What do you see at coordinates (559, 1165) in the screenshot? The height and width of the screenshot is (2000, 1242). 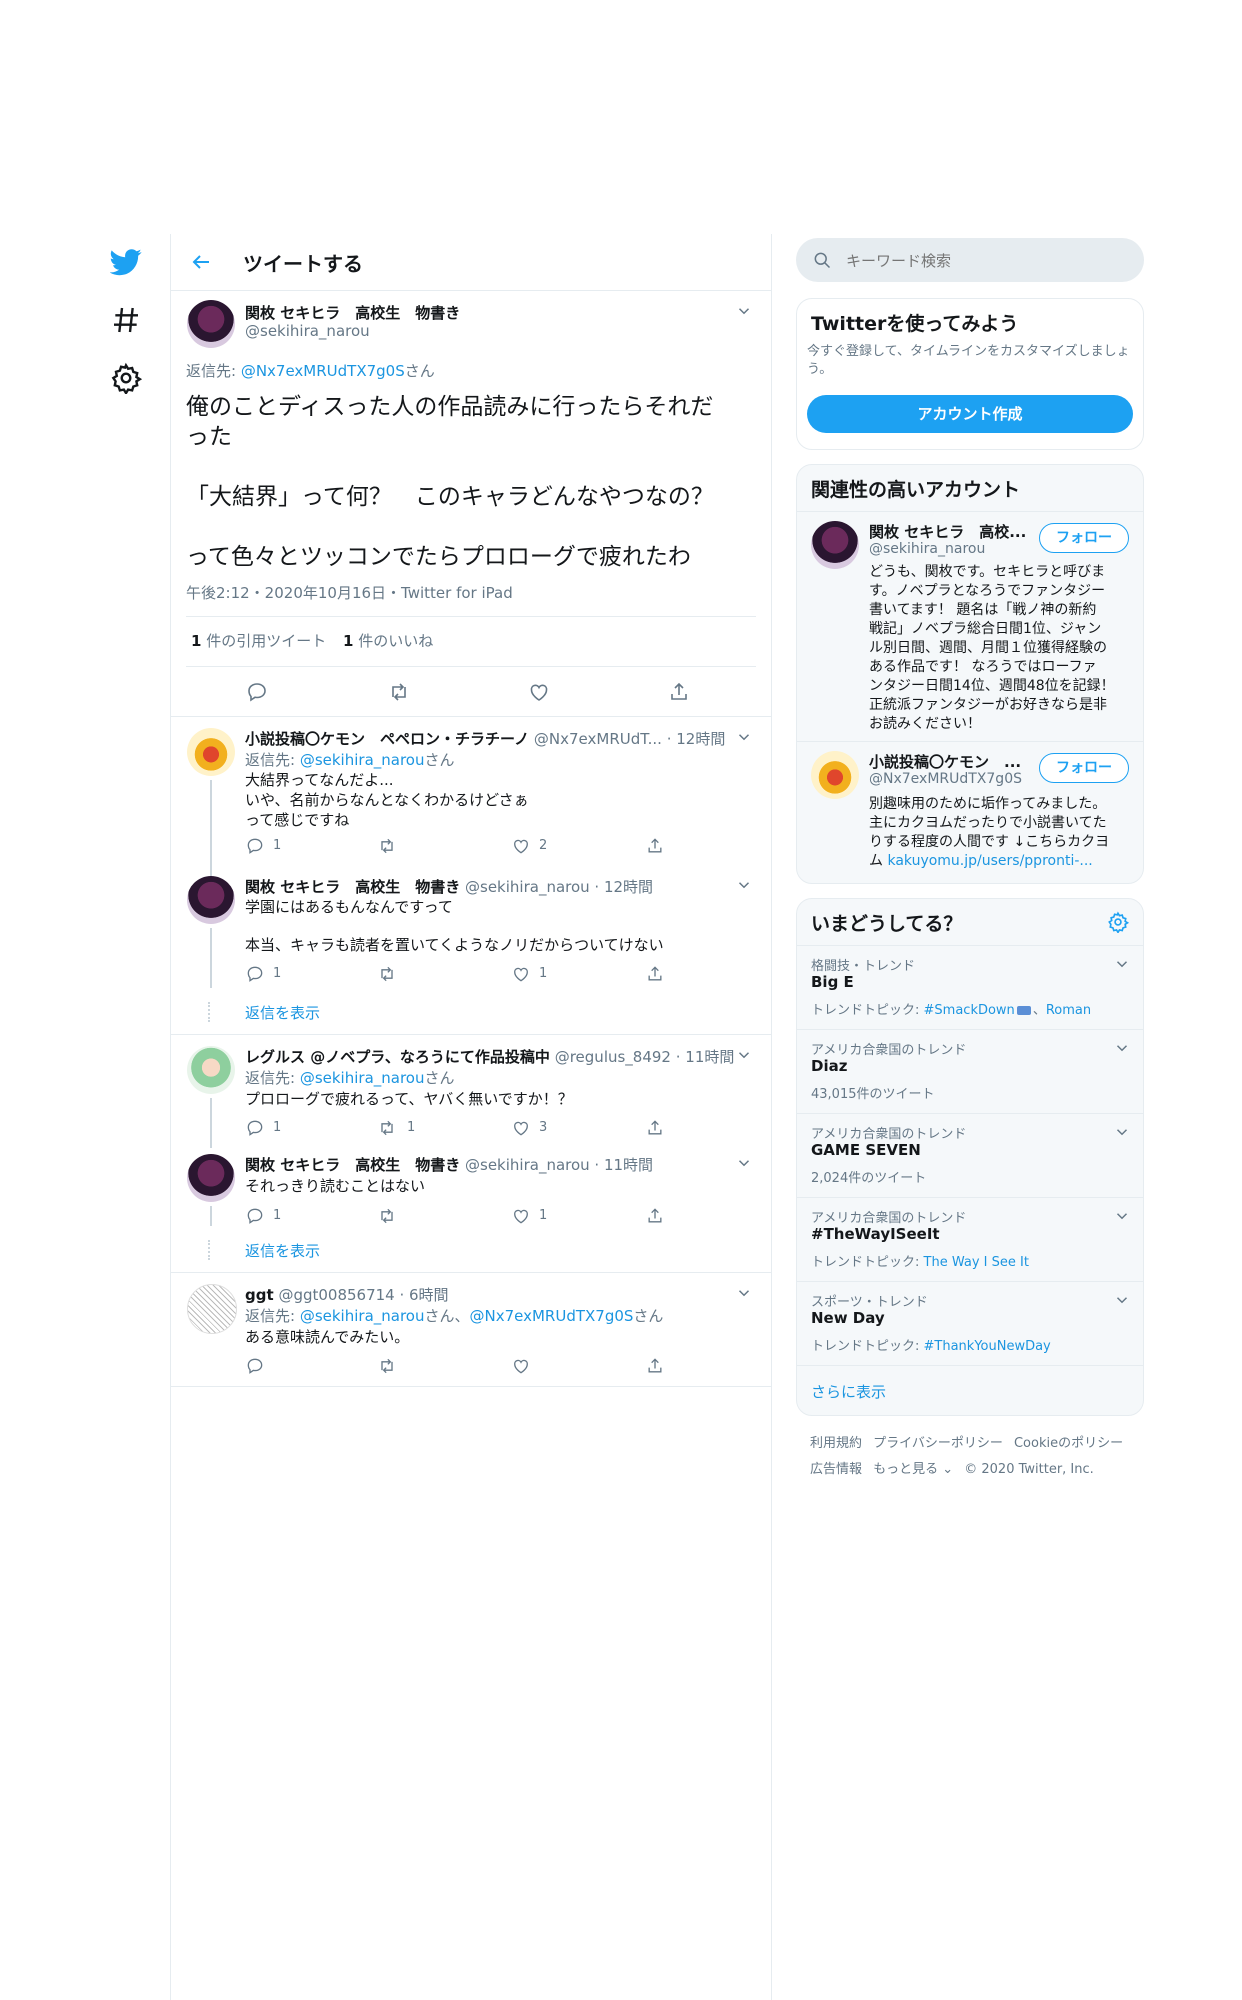 I see `author-handle: @sekihira_narou · 11時間` at bounding box center [559, 1165].